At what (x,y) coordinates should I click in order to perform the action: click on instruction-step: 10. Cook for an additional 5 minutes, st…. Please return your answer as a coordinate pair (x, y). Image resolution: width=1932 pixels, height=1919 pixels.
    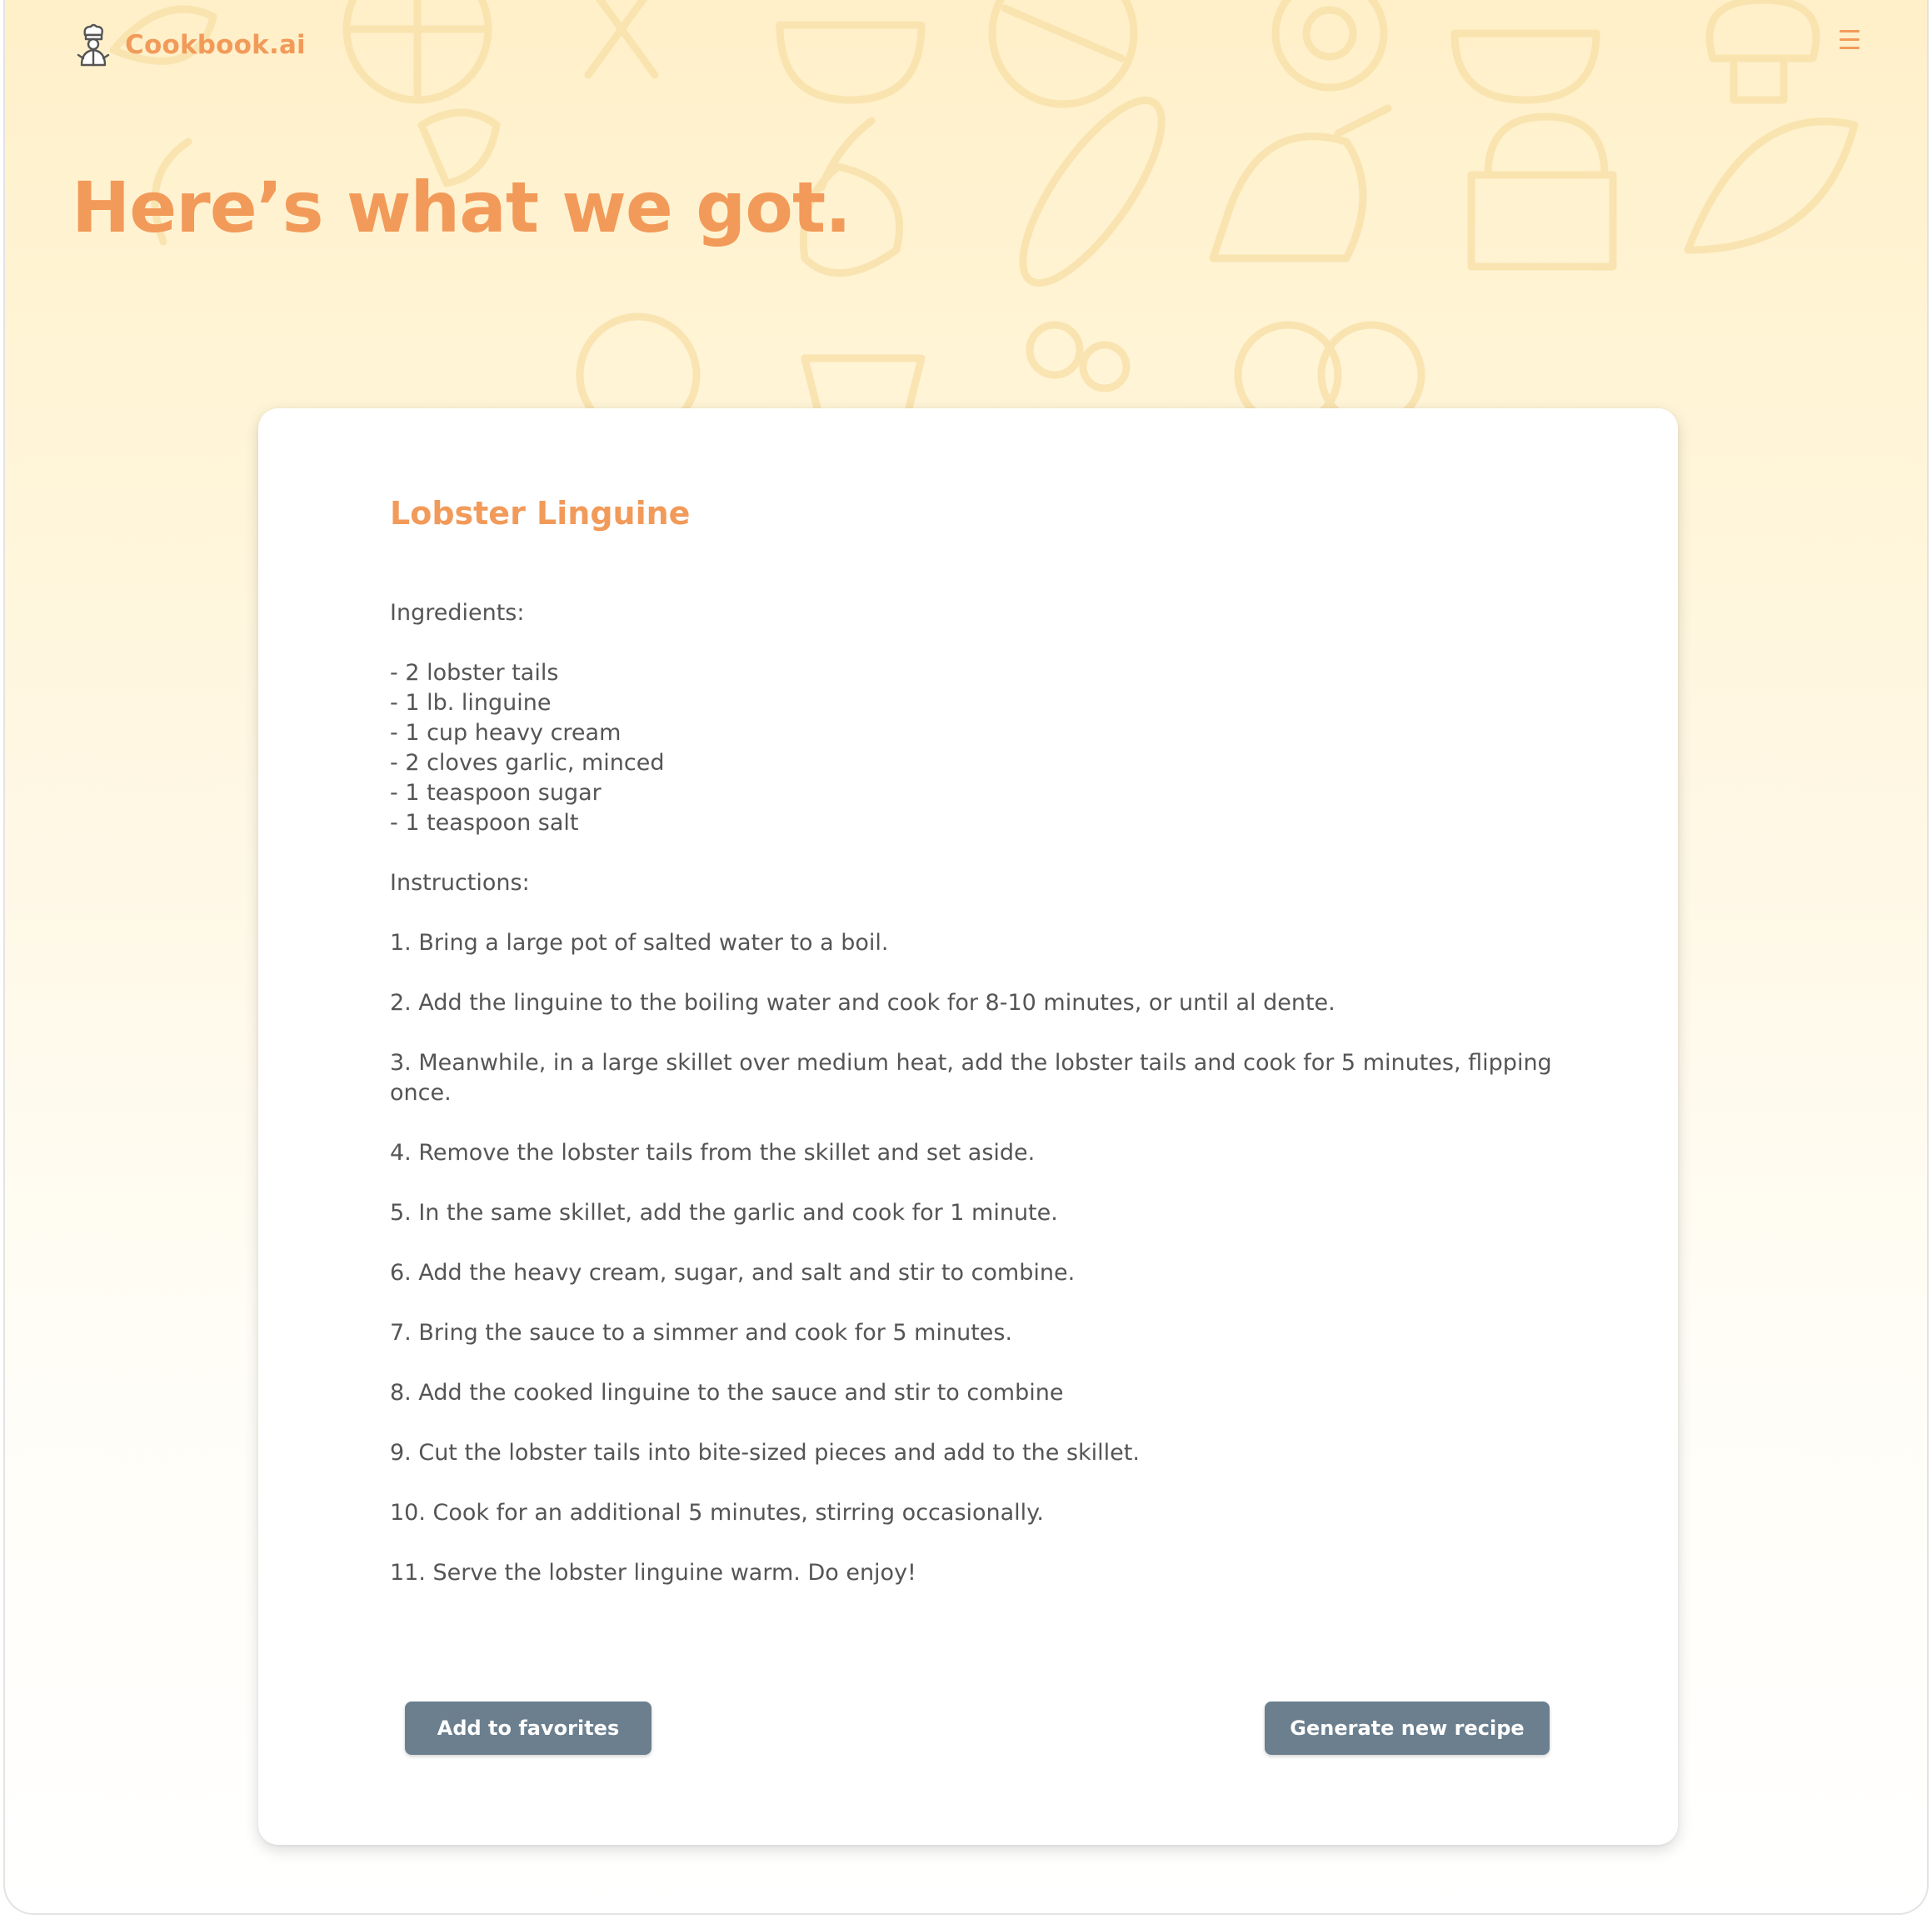
    Looking at the image, I should click on (717, 1513).